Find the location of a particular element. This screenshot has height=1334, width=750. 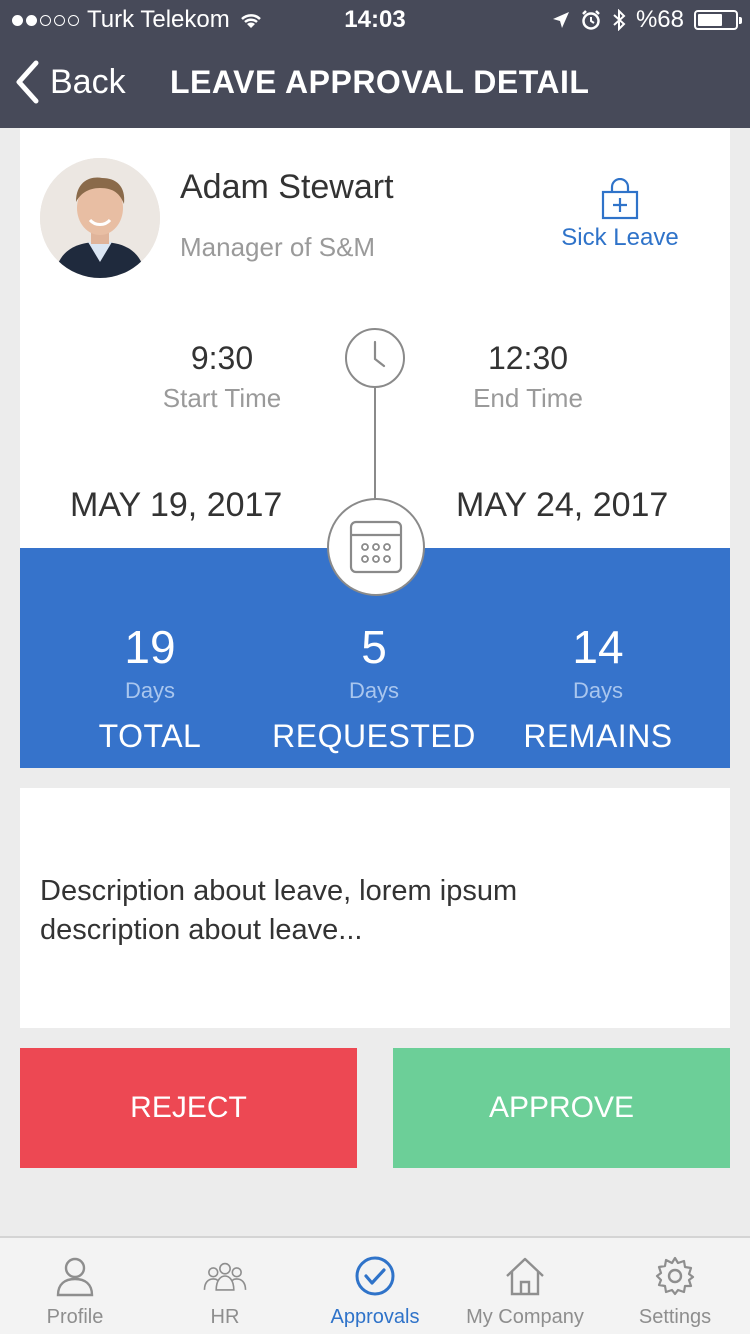

clock-hands is located at coordinates (379, 354).